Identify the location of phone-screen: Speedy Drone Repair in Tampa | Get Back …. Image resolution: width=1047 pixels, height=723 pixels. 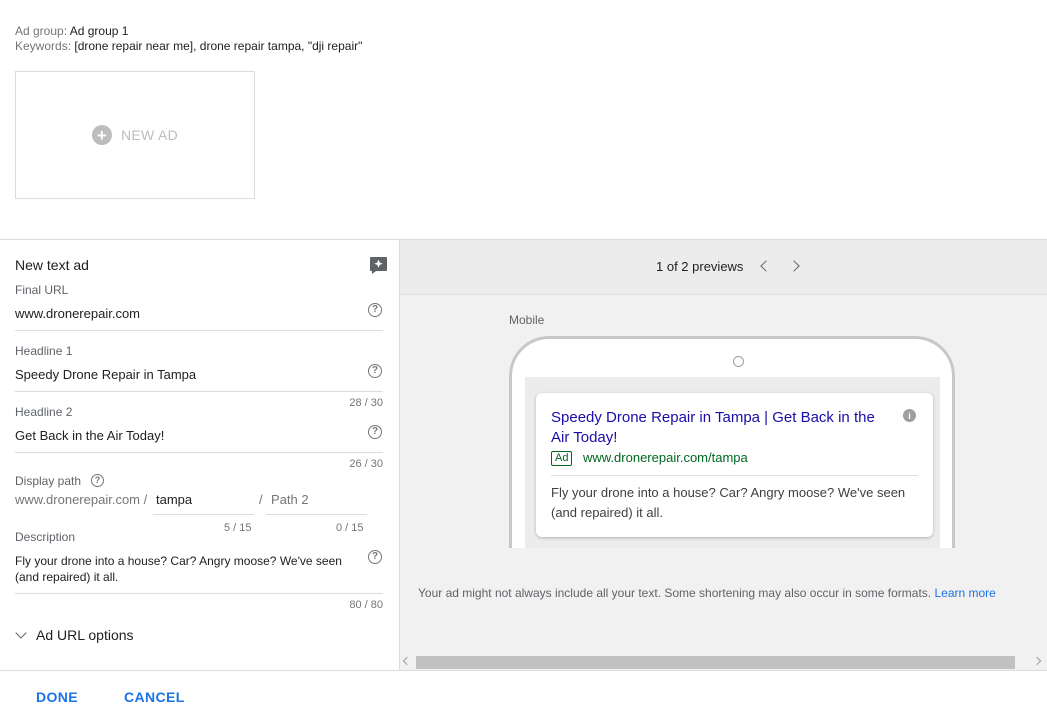
(732, 462).